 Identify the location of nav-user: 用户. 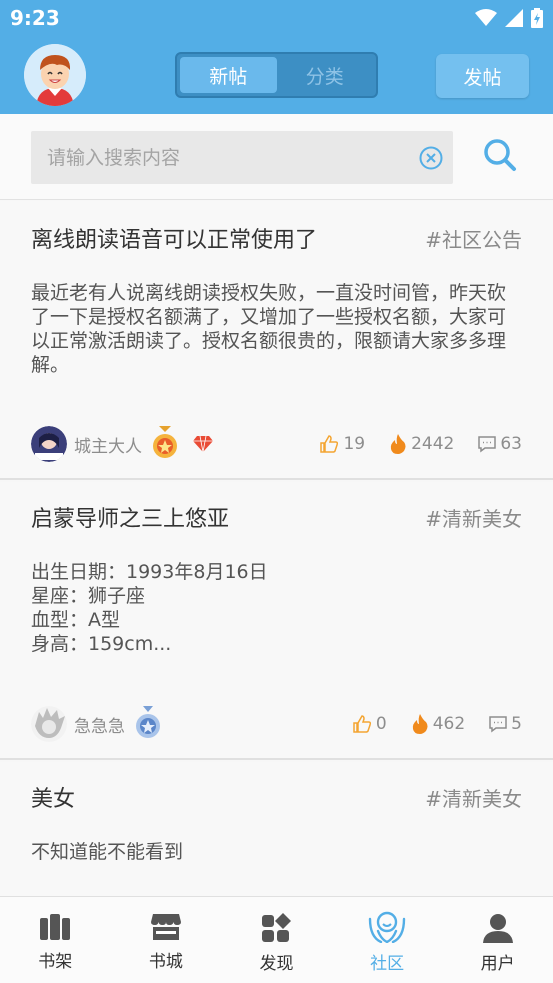
(497, 940).